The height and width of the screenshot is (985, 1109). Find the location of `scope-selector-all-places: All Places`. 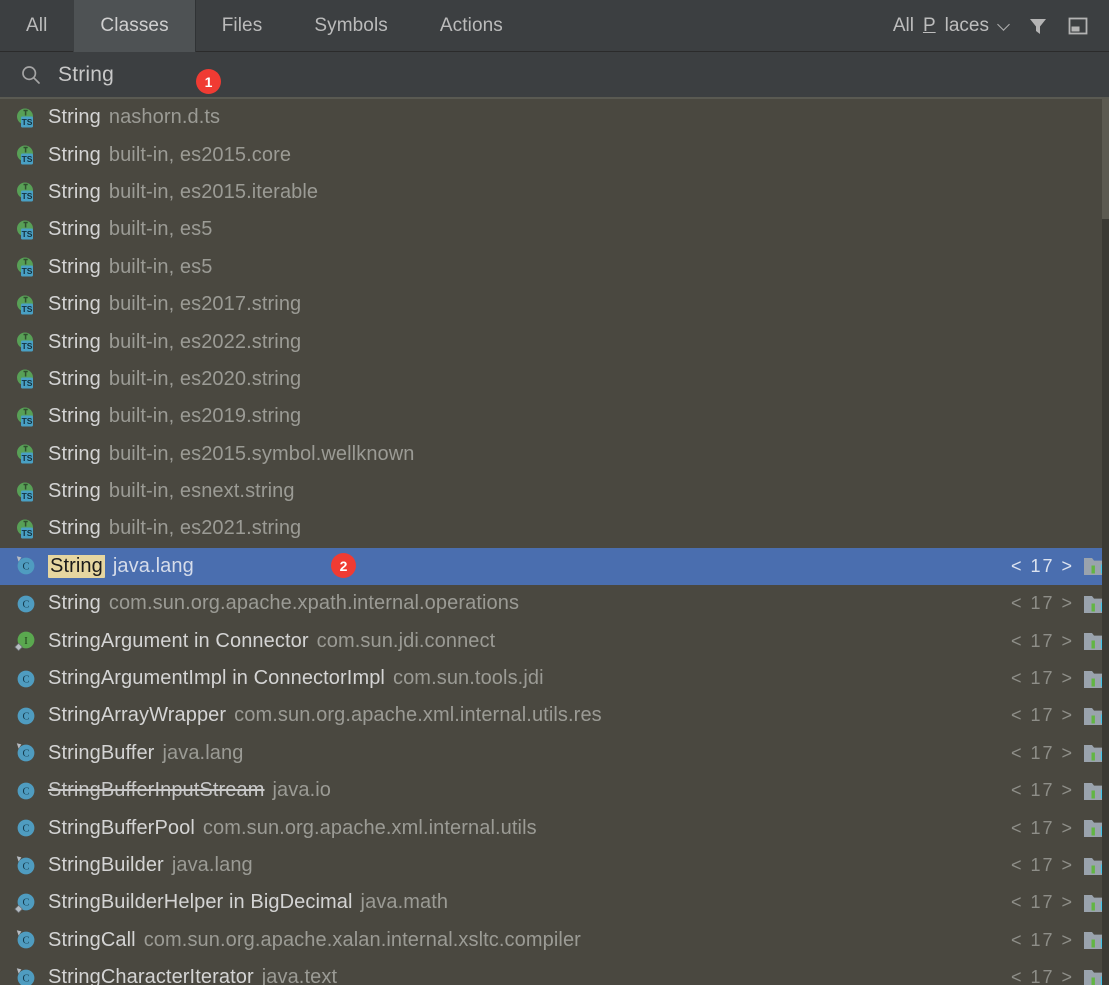

scope-selector-all-places: All Places is located at coordinates (952, 26).